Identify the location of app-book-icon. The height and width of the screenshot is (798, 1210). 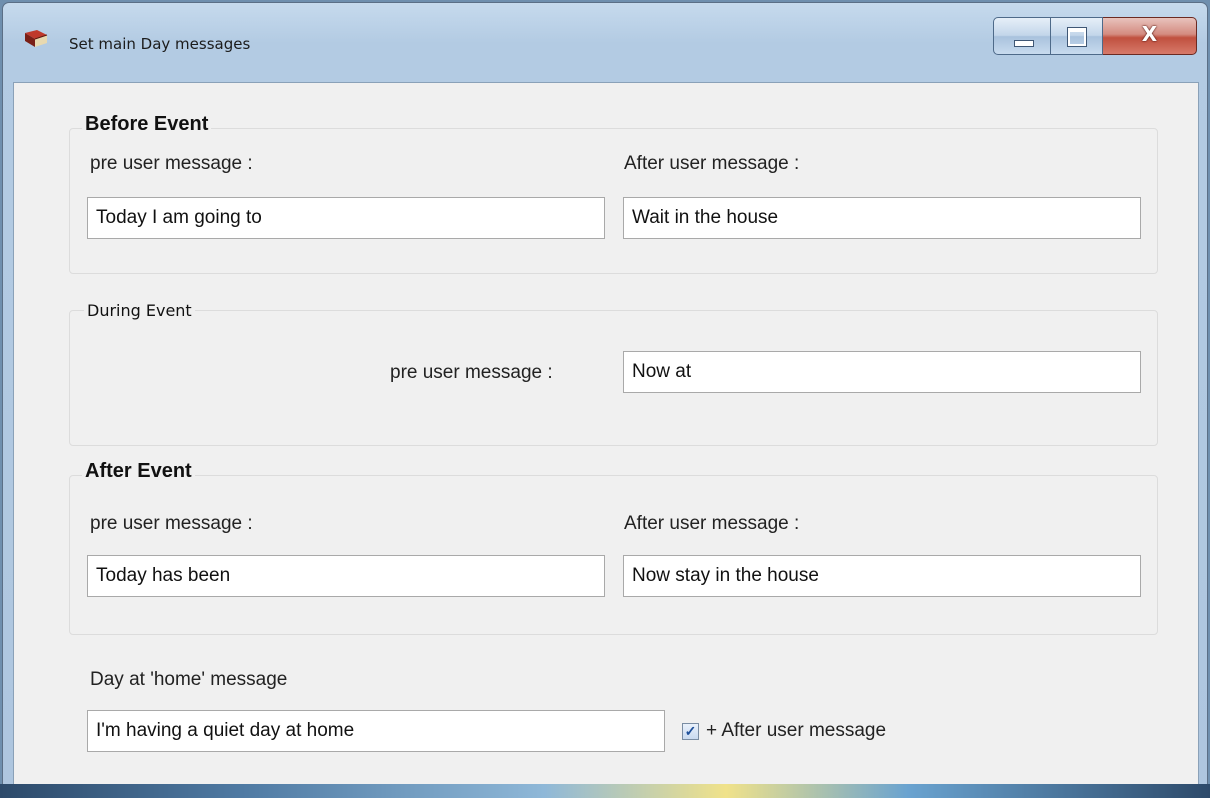
(36, 38).